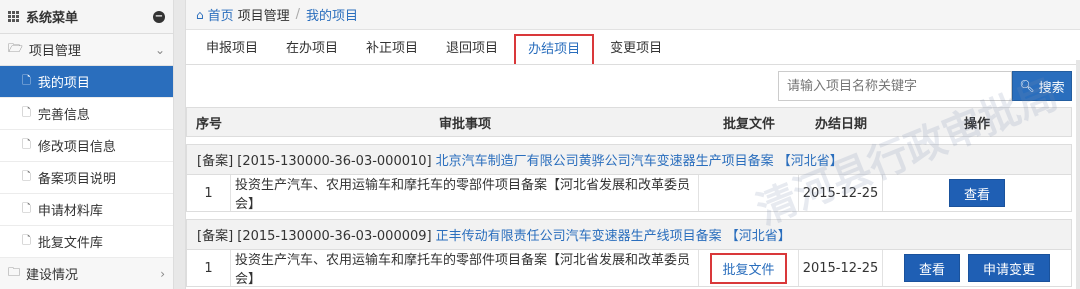 This screenshot has width=1080, height=289. Describe the element at coordinates (629, 122) in the screenshot. I see `table-header: 序号 审批事项 批复文件 办结日期 操作` at that location.